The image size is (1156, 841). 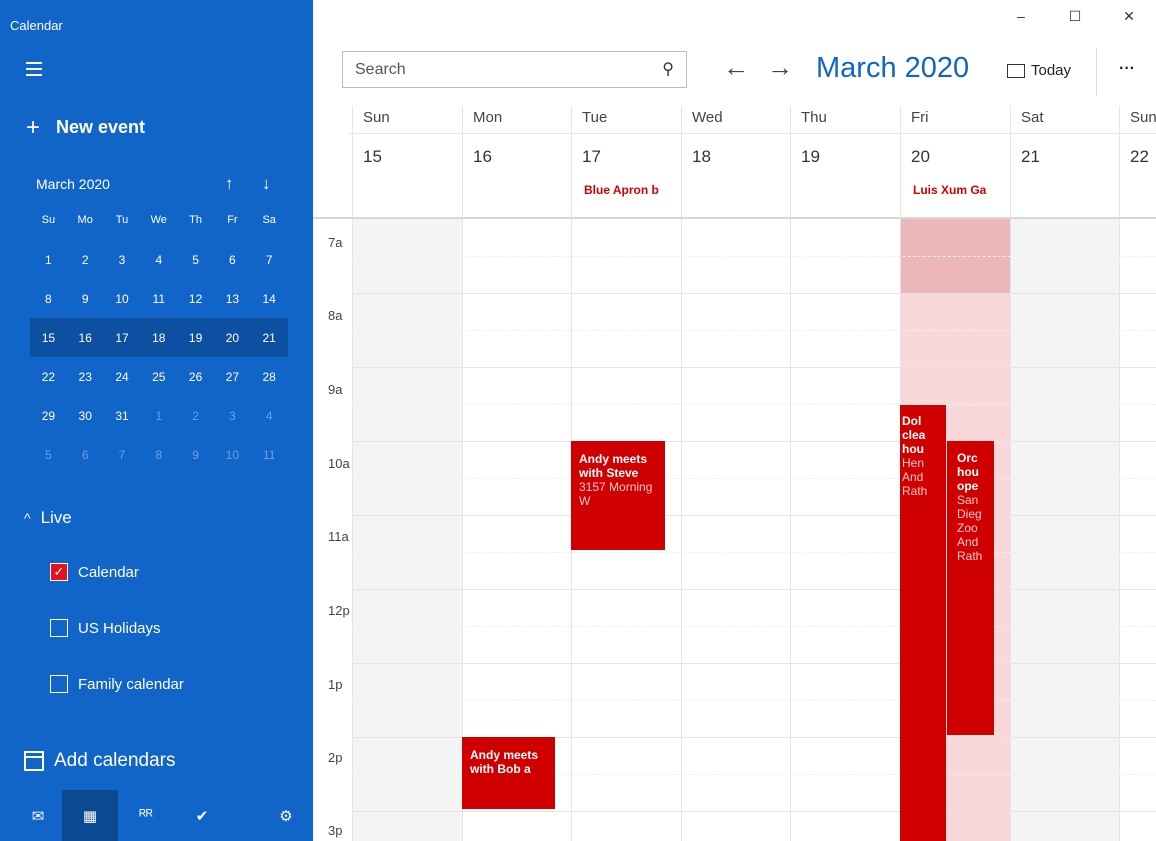 What do you see at coordinates (618, 495) in the screenshot?
I see `calendar-event: Andy meets with Steve 3157 Morning W` at bounding box center [618, 495].